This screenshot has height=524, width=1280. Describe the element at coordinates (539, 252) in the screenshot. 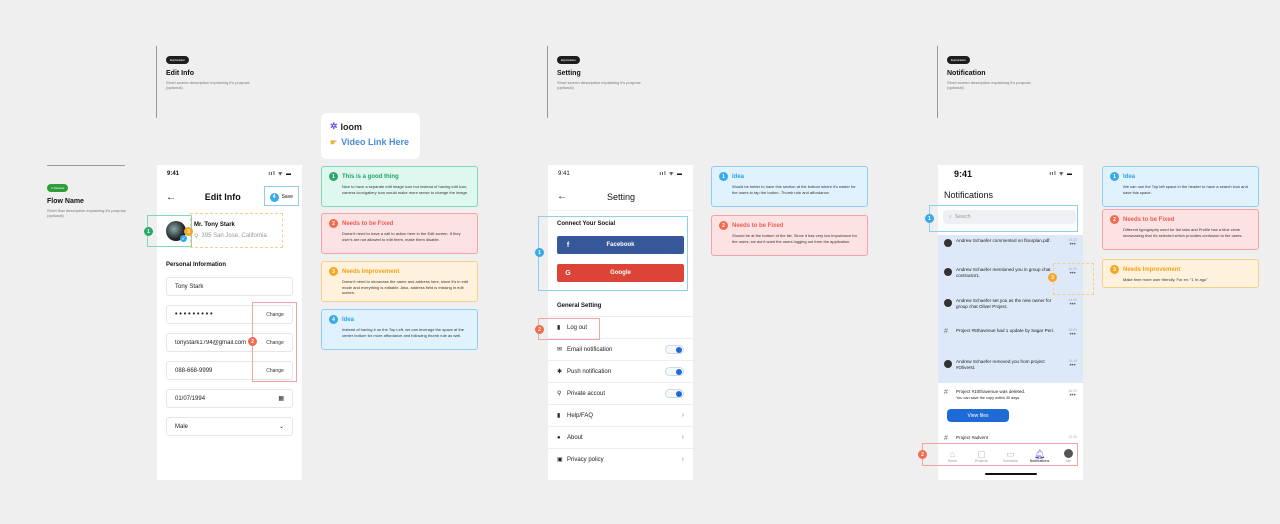

I see `annotation-marker-1: 1` at that location.